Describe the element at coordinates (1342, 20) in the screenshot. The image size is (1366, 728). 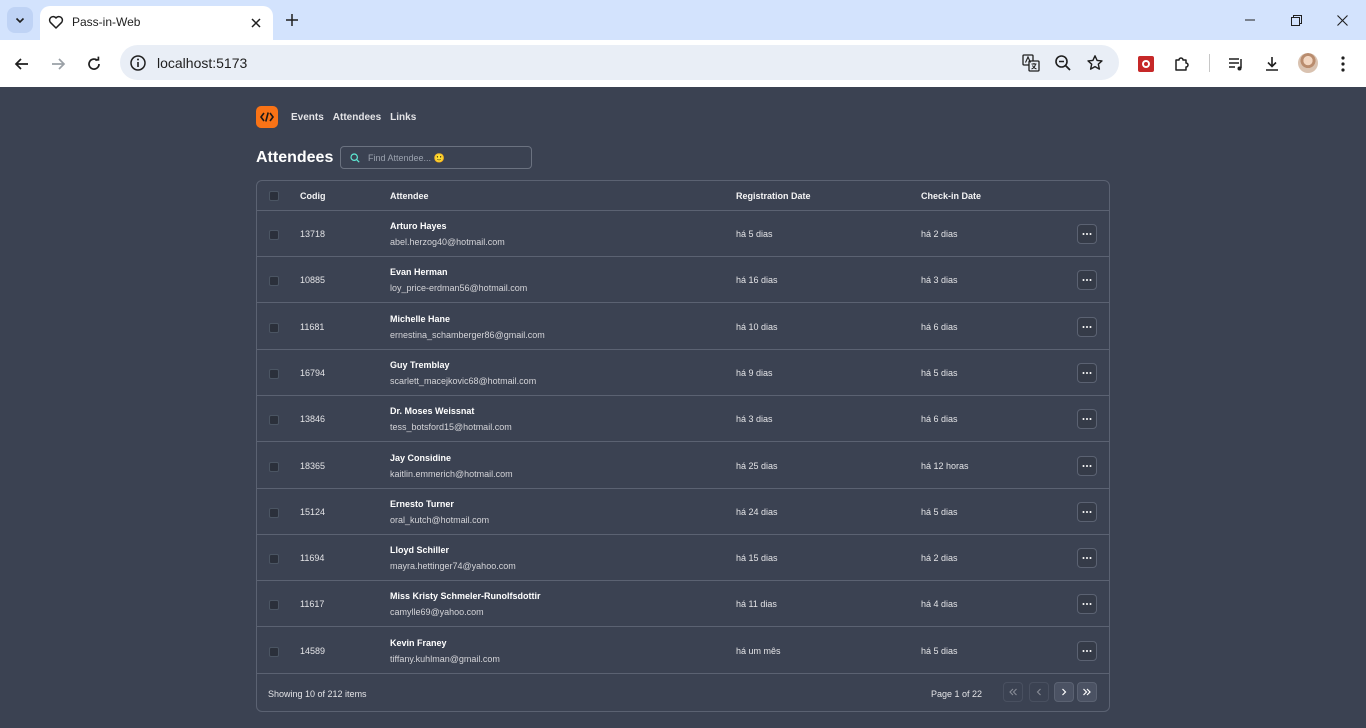
I see `close-window-button` at that location.